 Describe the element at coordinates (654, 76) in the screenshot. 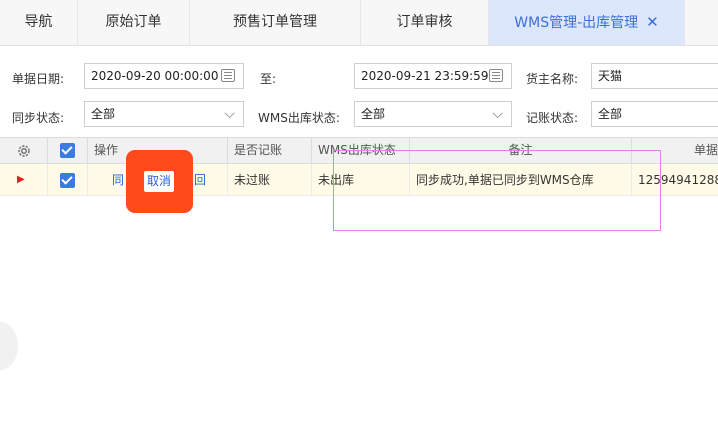

I see `owner-input: 天猫` at that location.